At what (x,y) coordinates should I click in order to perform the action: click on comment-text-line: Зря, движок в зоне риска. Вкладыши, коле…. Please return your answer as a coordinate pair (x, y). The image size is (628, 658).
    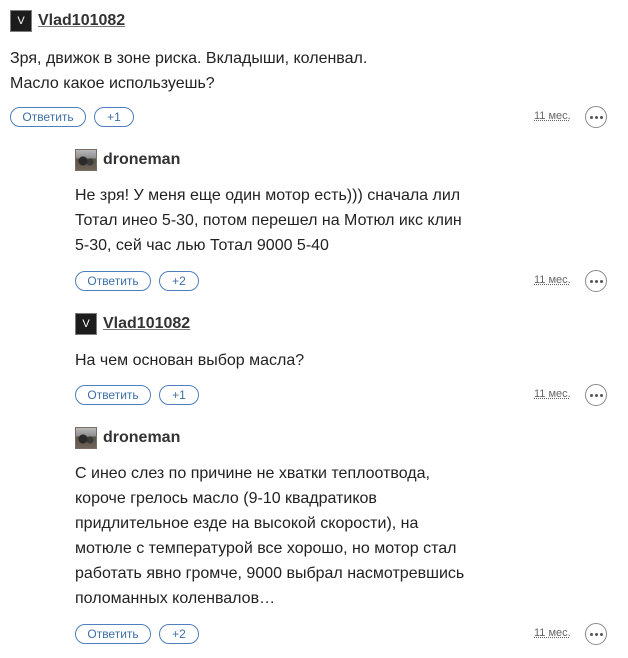
    Looking at the image, I should click on (189, 58).